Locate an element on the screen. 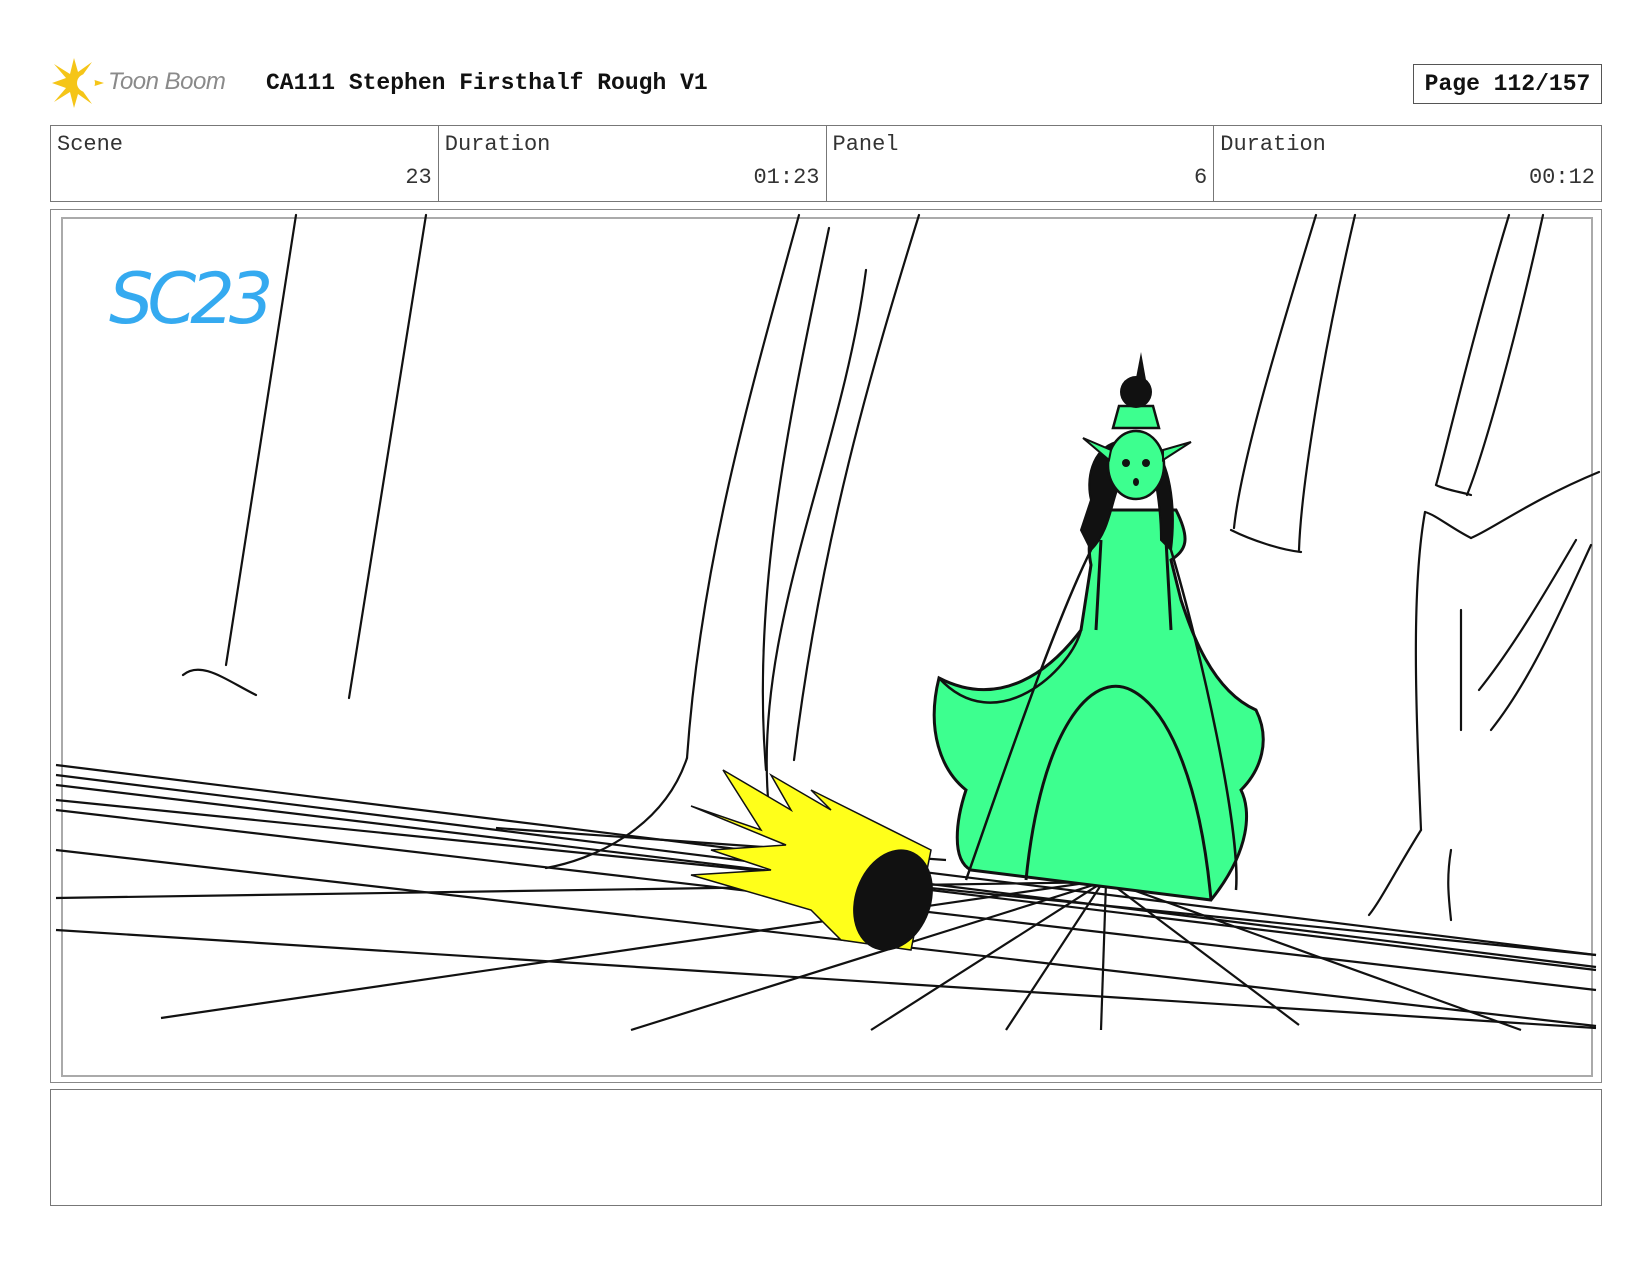 The image size is (1650, 1275). scene-cell: Scene 23 is located at coordinates (245, 163).